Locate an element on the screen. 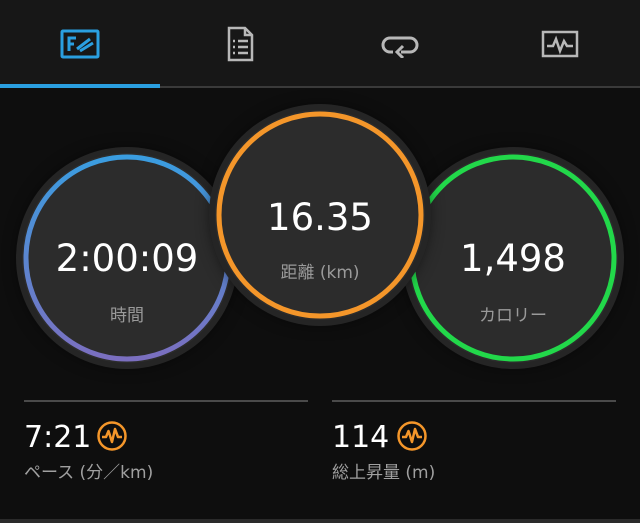  time-value: 2:00:09 is located at coordinates (127, 258).